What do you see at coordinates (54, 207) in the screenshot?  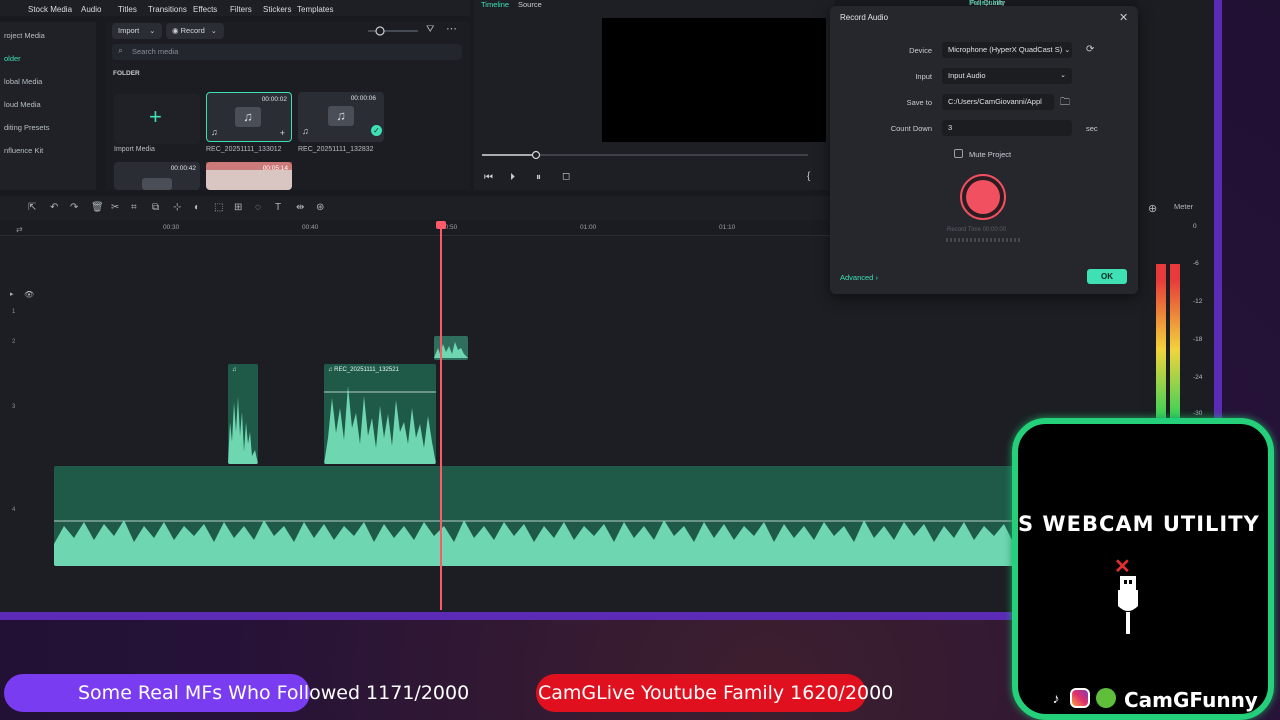 I see `undo-icon: ↶` at bounding box center [54, 207].